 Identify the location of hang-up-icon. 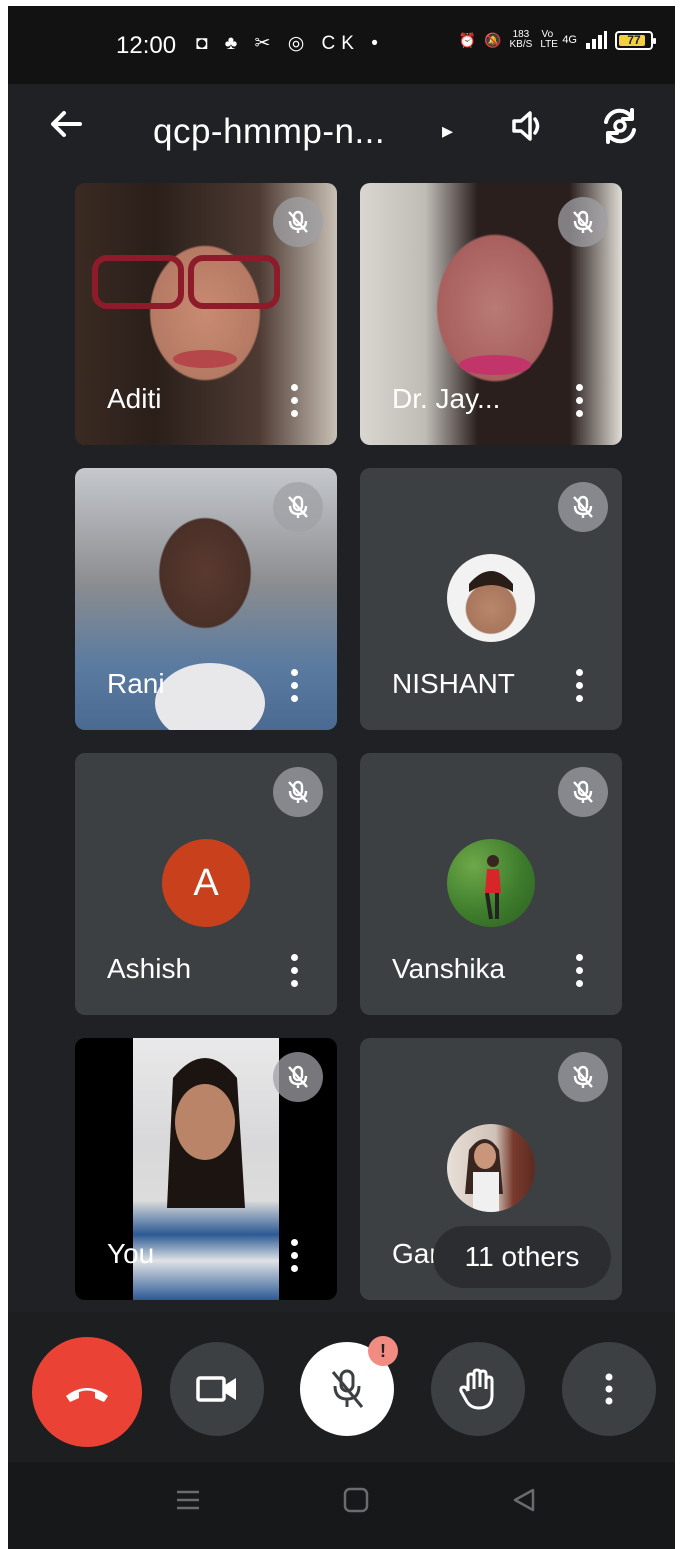
(87, 1395).